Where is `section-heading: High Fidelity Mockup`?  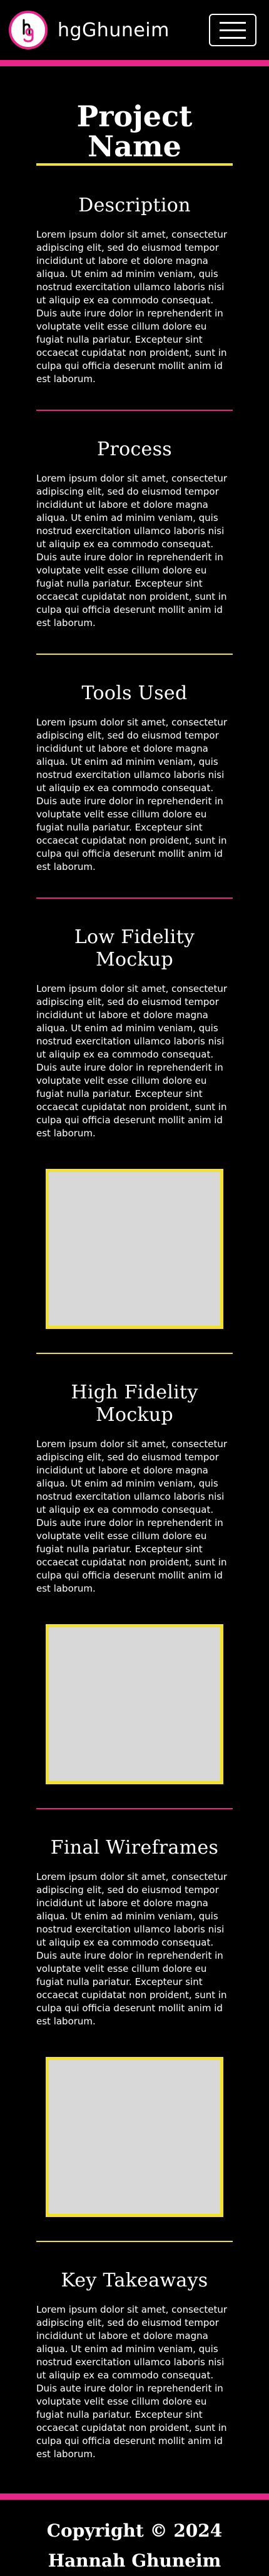
section-heading: High Fidelity Mockup is located at coordinates (134, 1403).